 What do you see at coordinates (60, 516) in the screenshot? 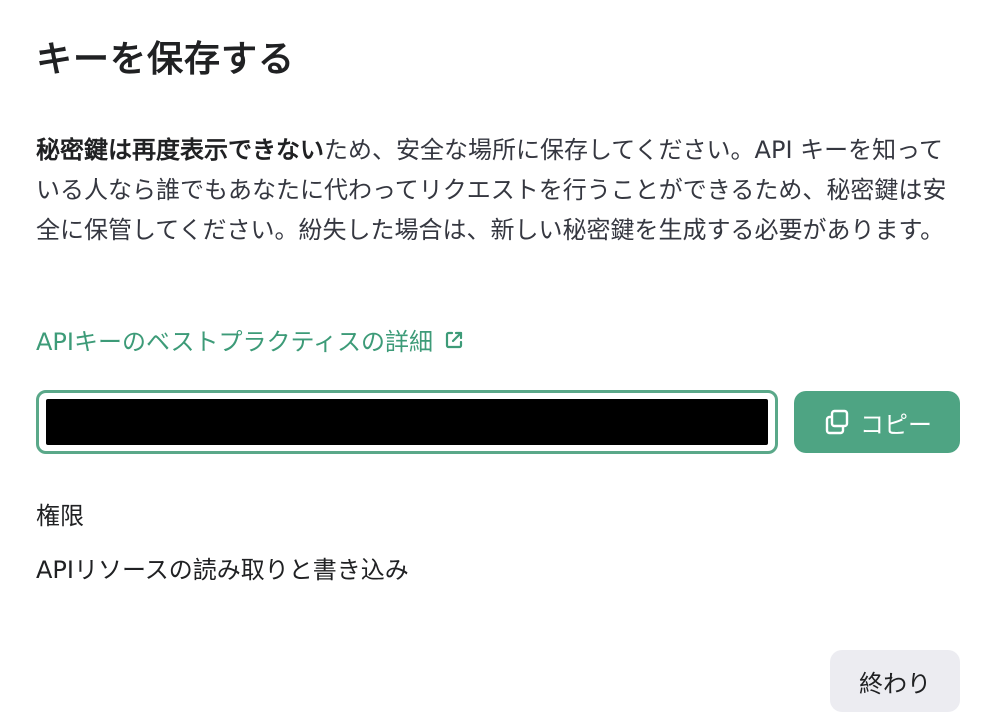
I see `permissions-label: 権限` at bounding box center [60, 516].